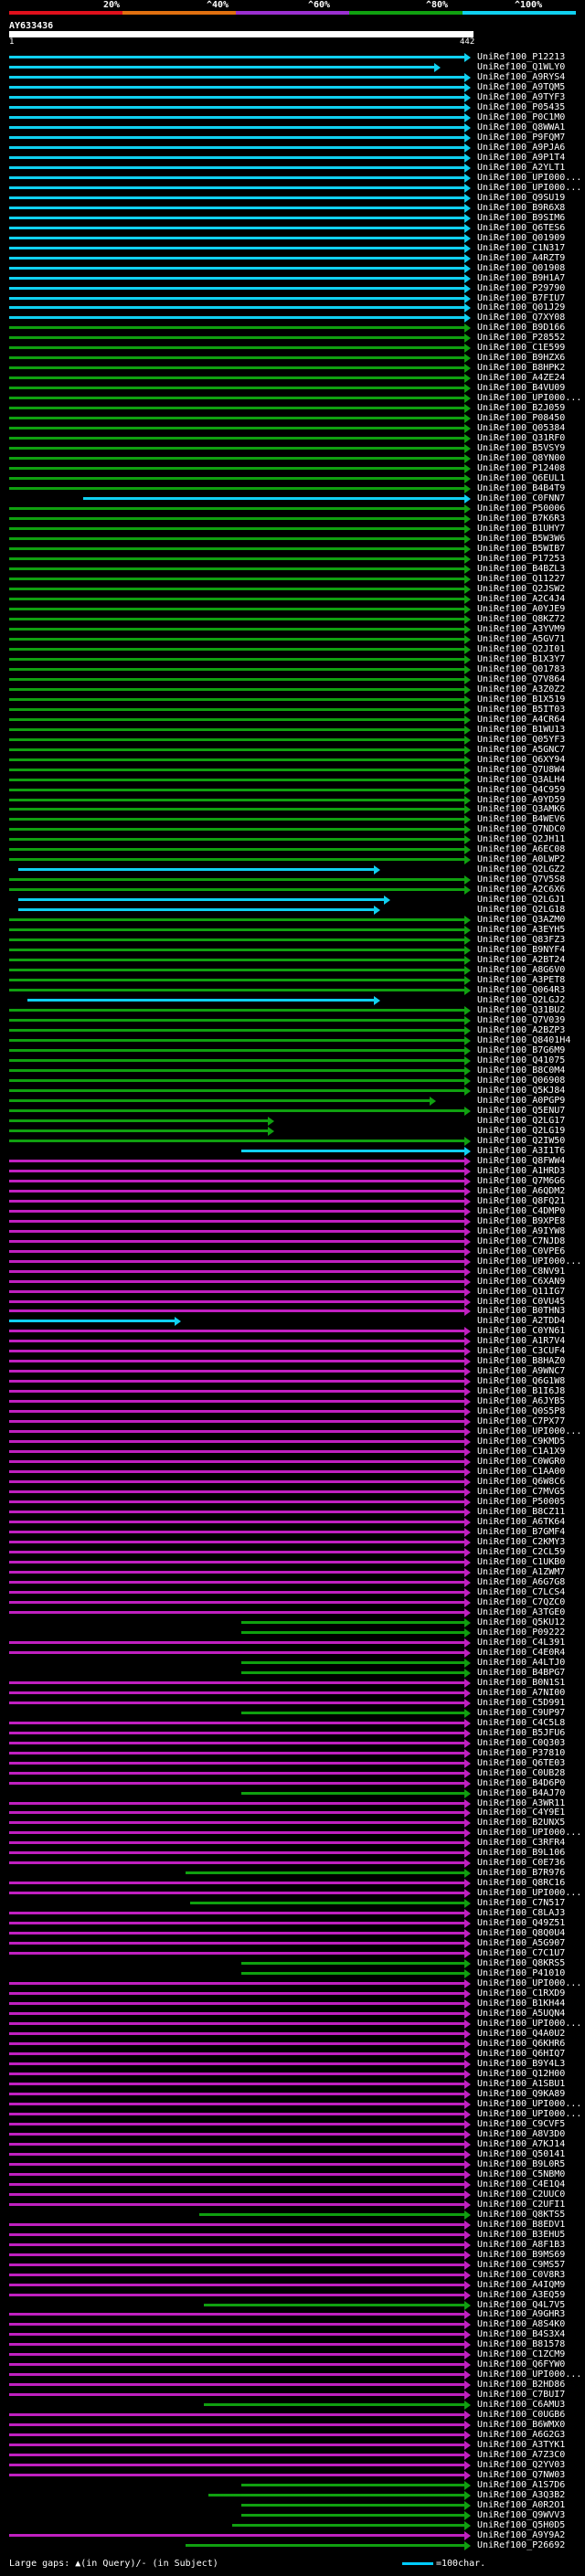 The width and height of the screenshot is (585, 2576). I want to click on hit-row: UniRef100_B81578, so click(293, 2344).